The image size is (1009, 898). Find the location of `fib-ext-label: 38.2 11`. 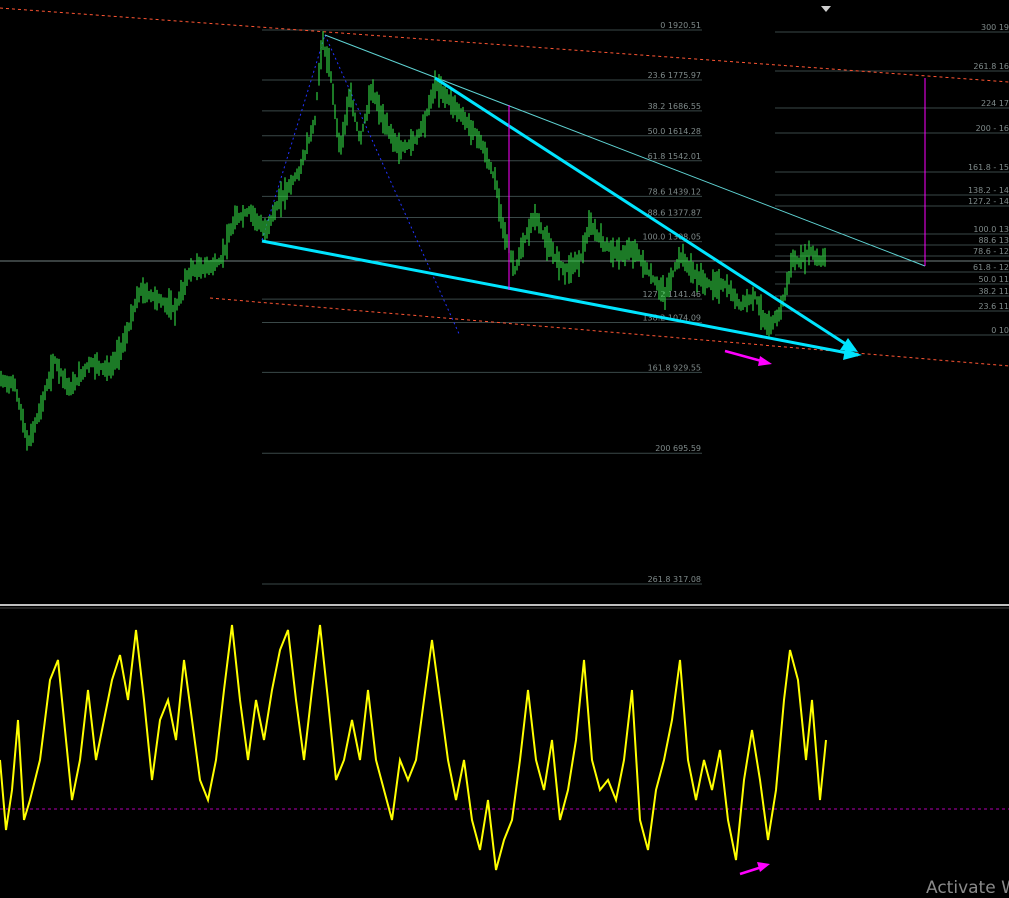

fib-ext-label: 38.2 11 is located at coordinates (993, 291).